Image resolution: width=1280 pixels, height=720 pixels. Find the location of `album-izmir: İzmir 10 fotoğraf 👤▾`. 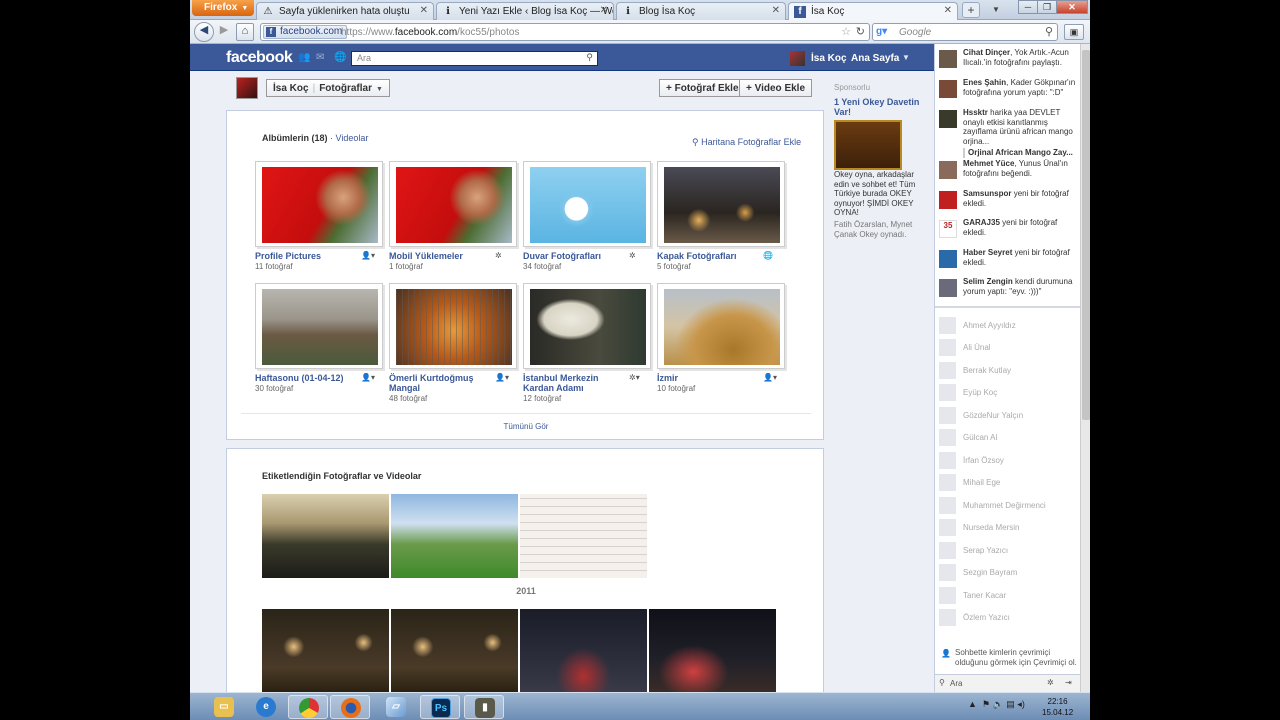

album-izmir: İzmir 10 fotoğraf 👤▾ is located at coordinates (721, 345).